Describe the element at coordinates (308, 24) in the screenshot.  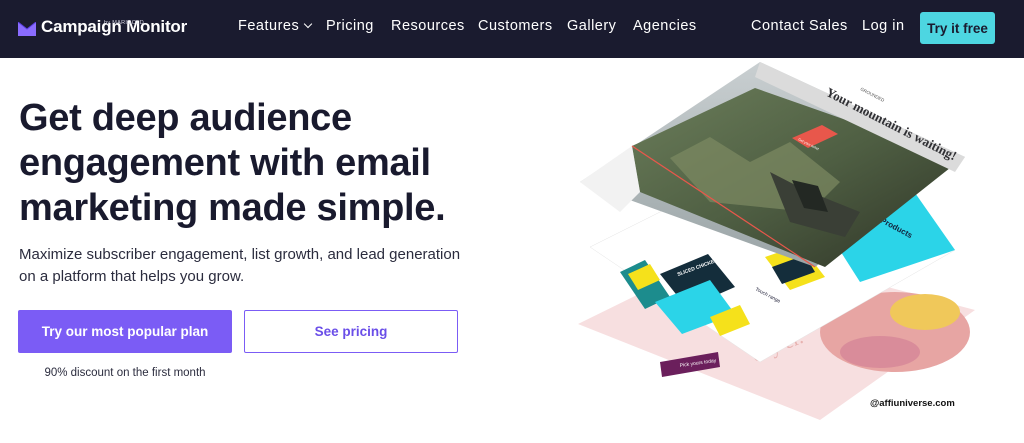
I see `chevron-down-icon` at that location.